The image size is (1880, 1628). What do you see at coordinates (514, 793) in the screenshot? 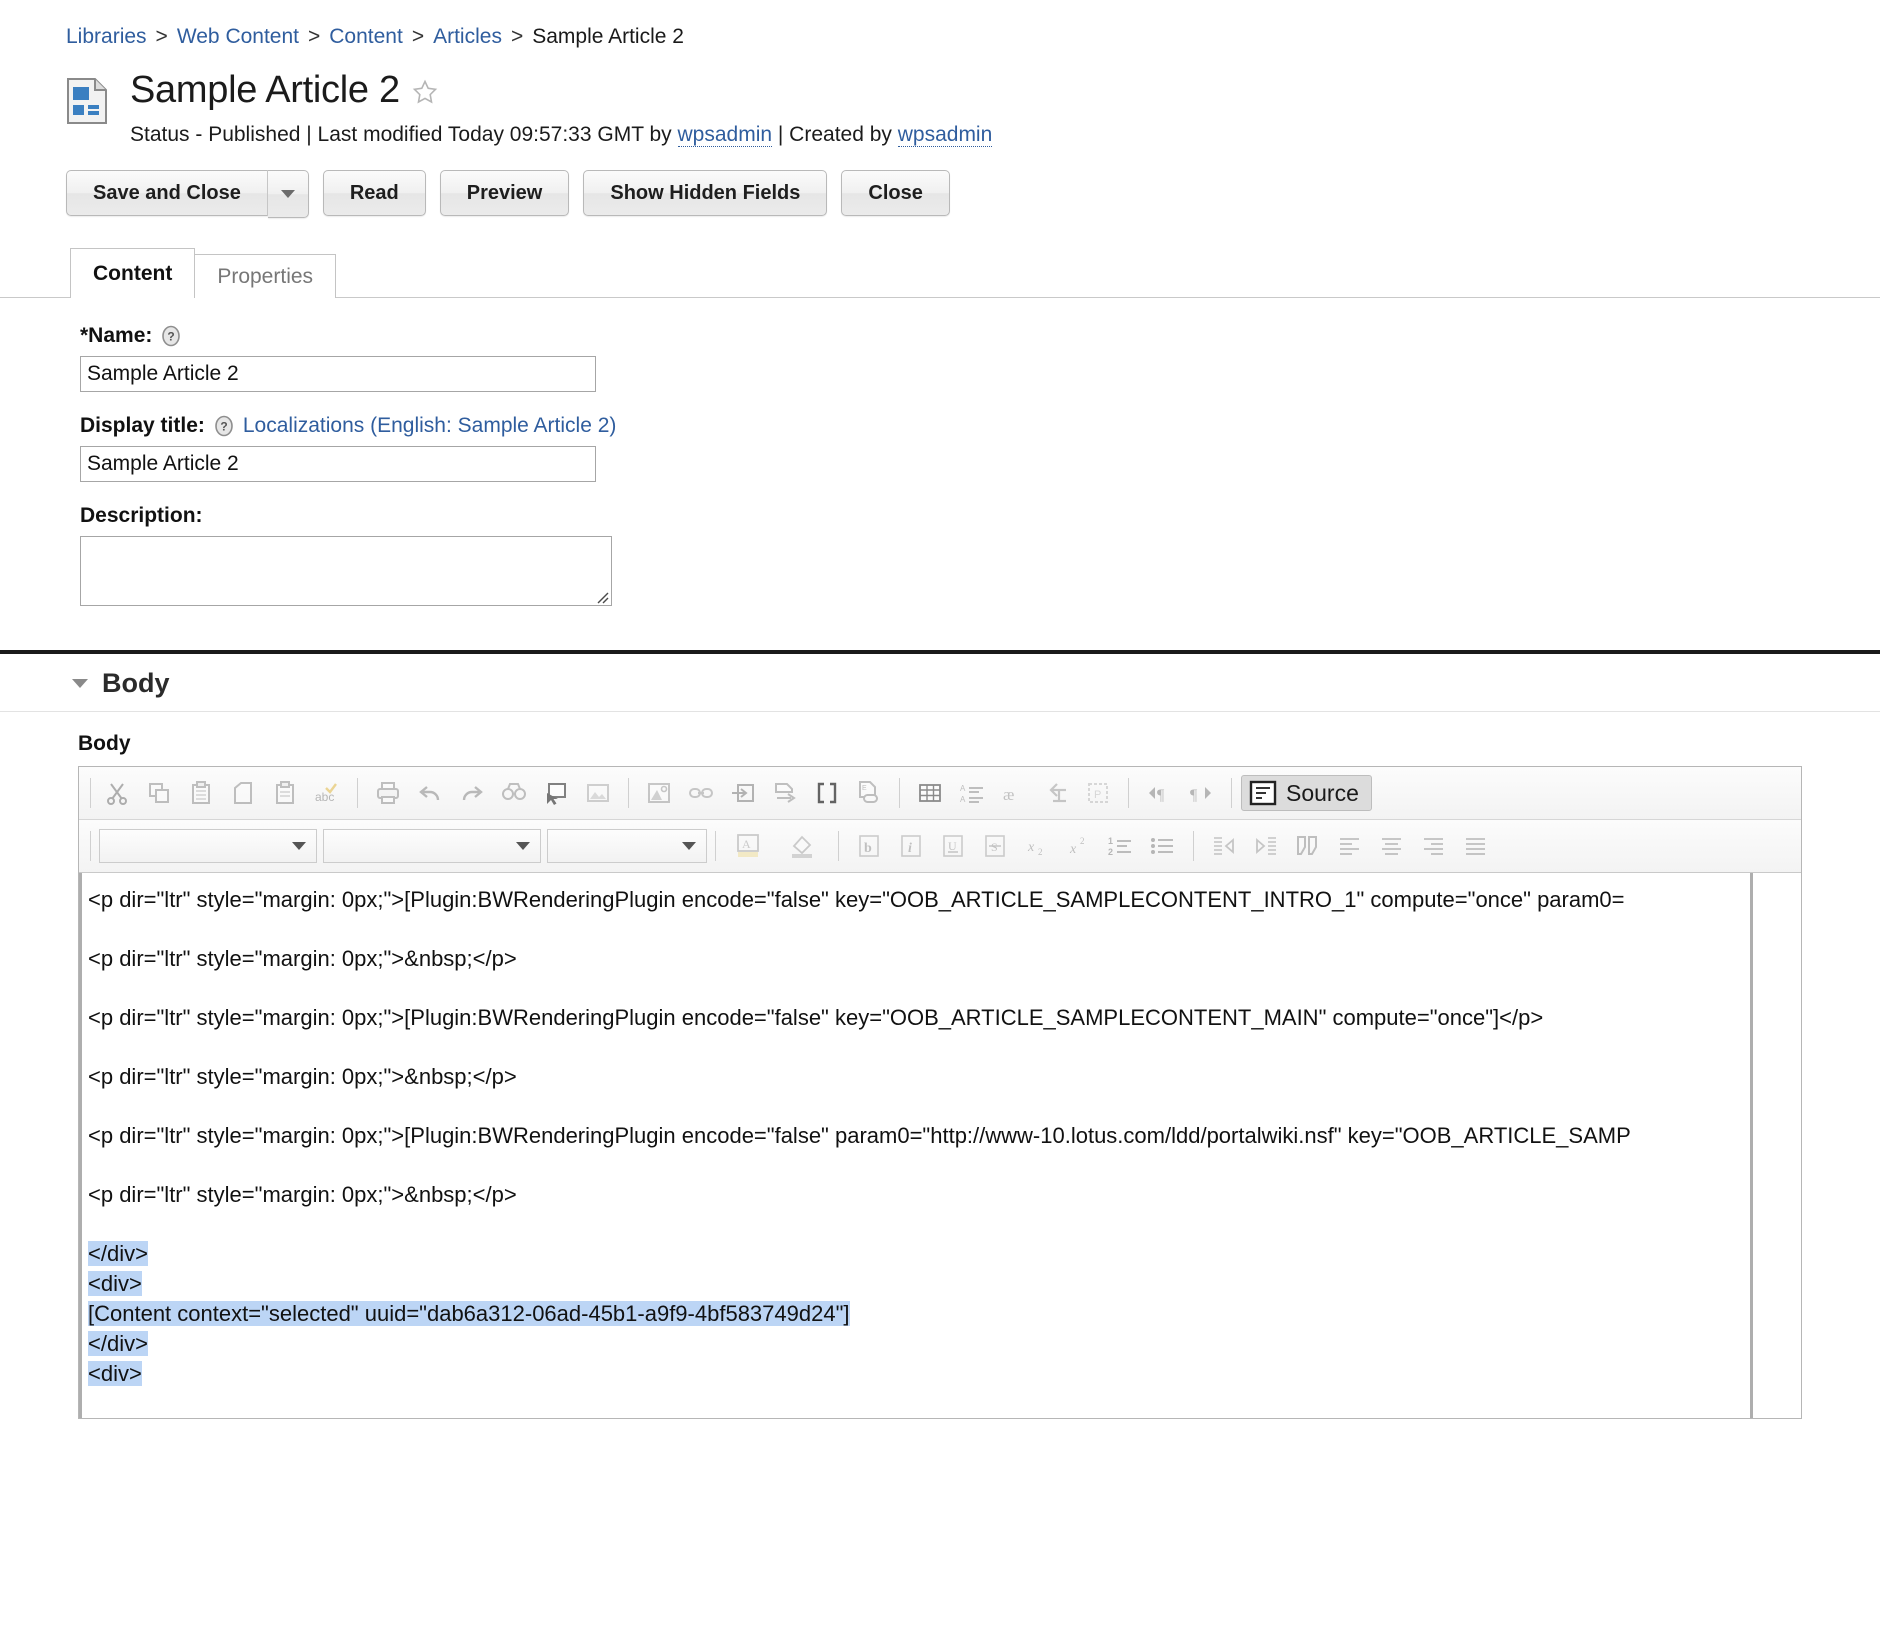
I see `find-icon` at bounding box center [514, 793].